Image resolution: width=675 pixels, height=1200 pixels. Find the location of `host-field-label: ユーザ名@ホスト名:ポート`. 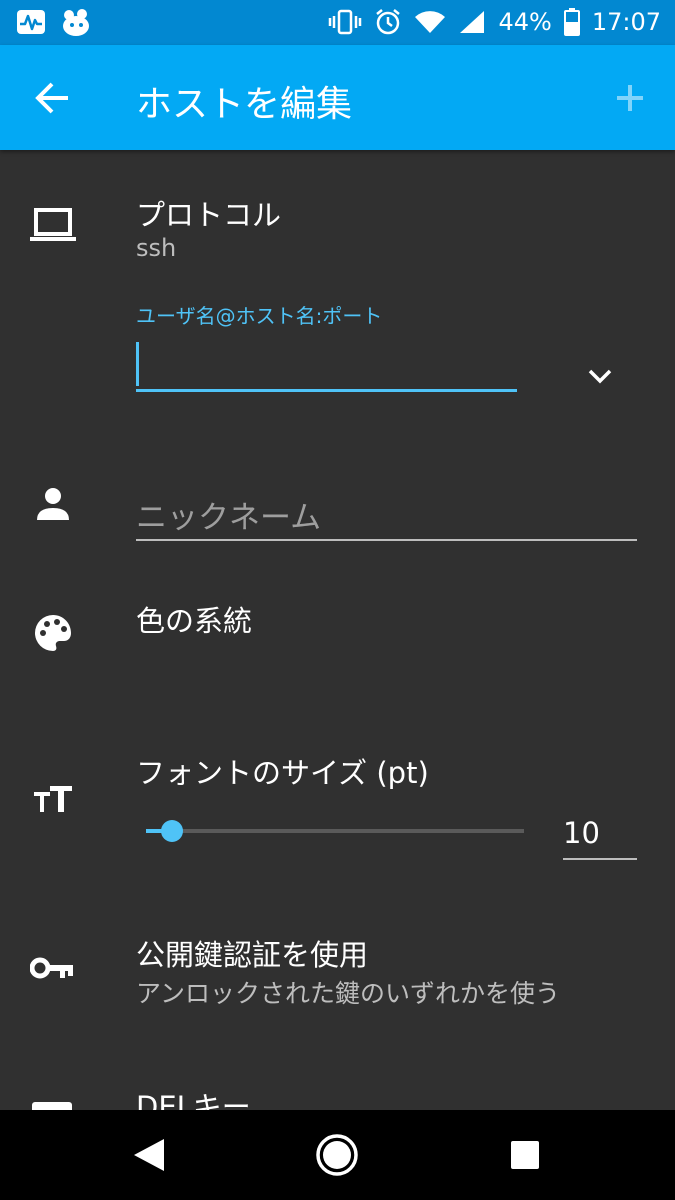

host-field-label: ユーザ名@ホスト名:ポート is located at coordinates (259, 316).